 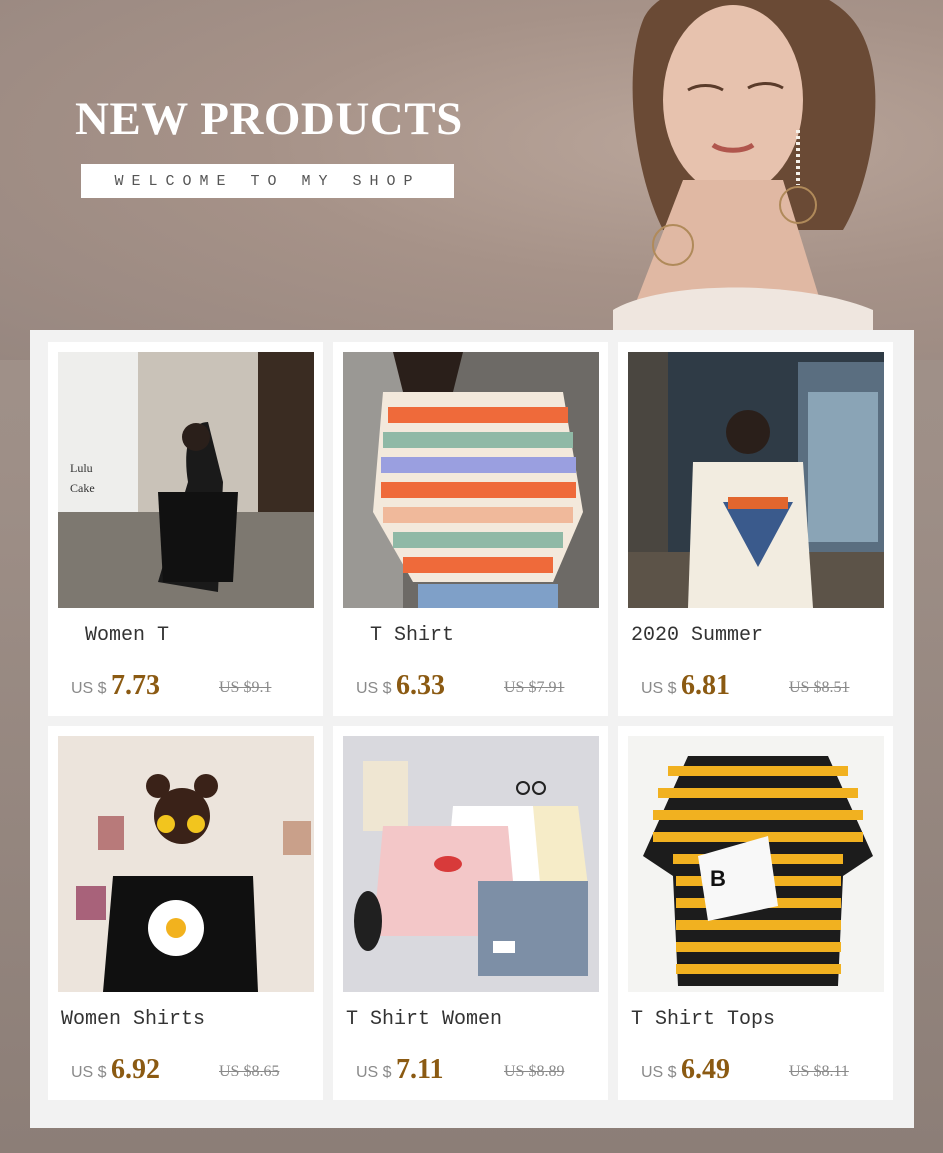 I want to click on hero-model-image, so click(x=744, y=175).